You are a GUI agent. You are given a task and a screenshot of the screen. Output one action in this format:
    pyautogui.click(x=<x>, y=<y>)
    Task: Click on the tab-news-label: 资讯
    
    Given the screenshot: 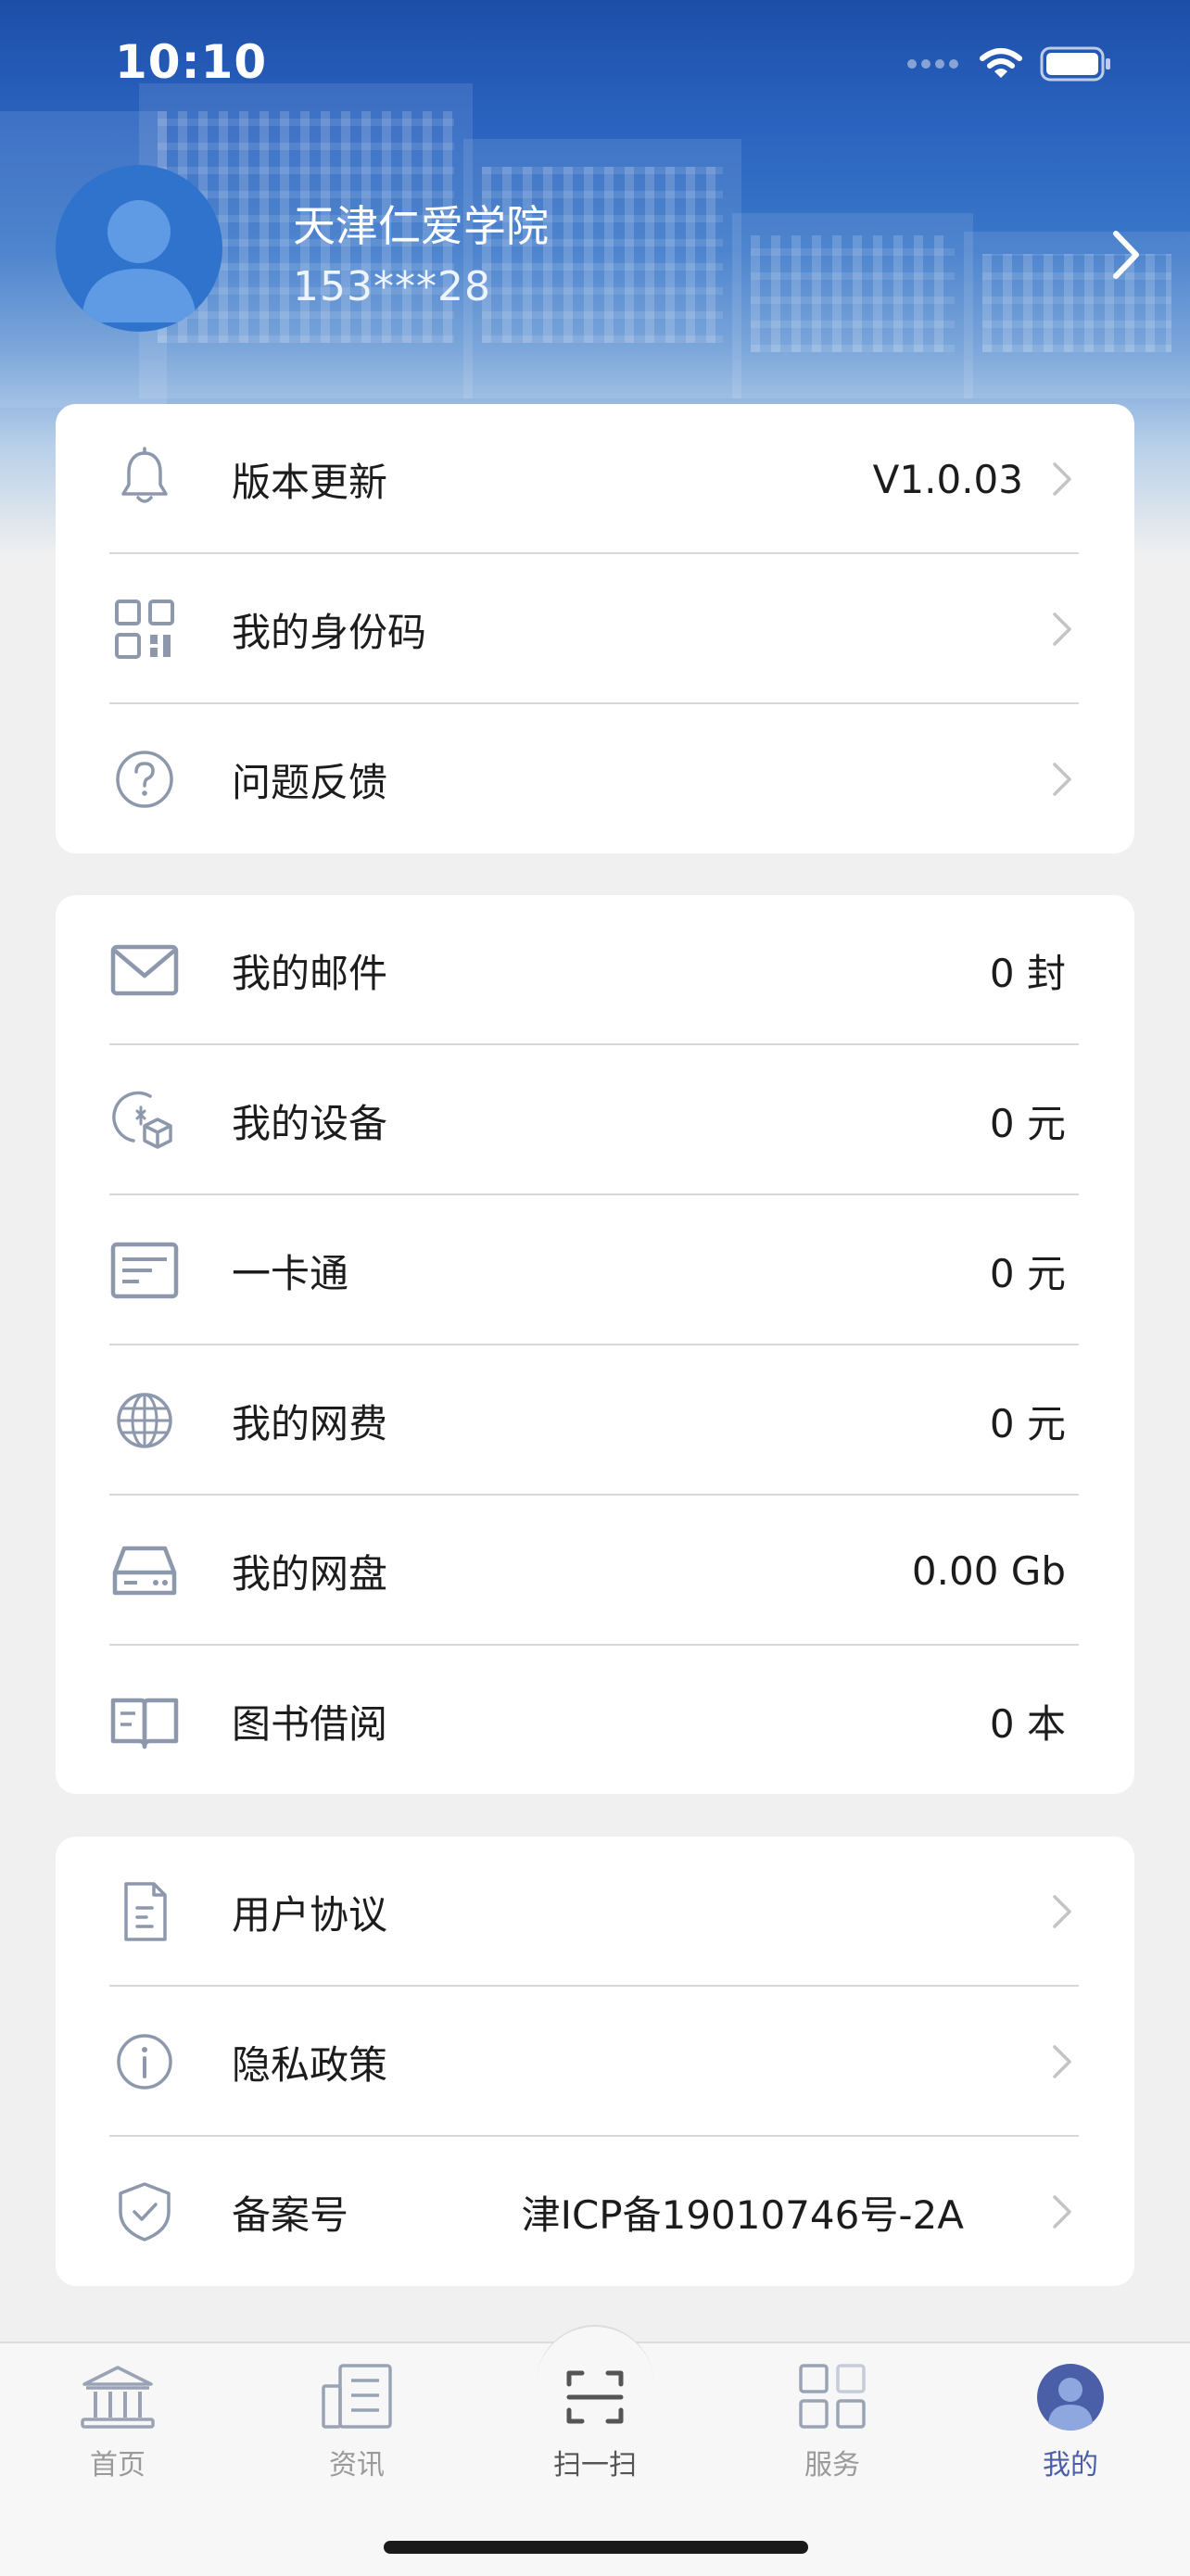 What is the action you would take?
    pyautogui.click(x=357, y=2465)
    